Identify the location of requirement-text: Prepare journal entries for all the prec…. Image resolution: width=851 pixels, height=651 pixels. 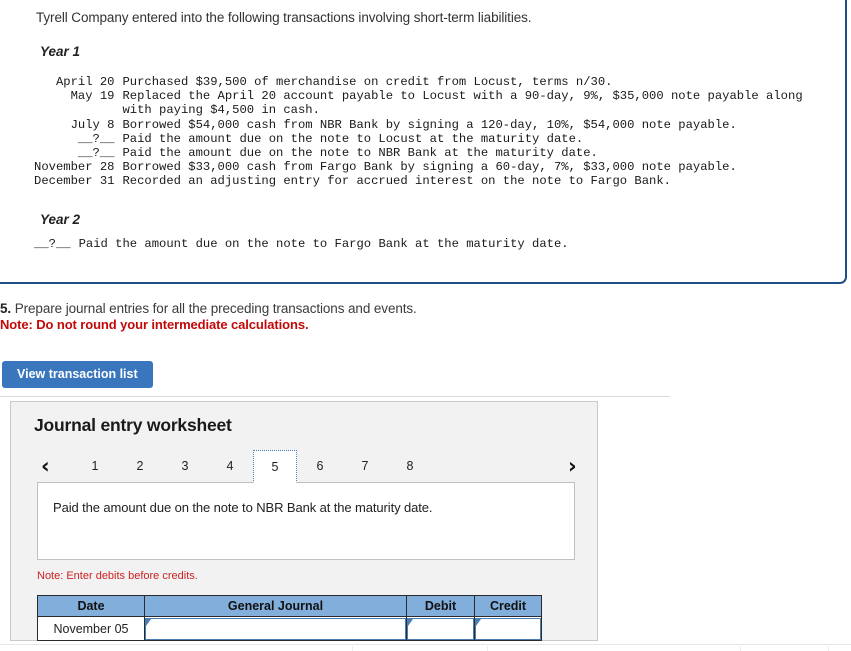
(215, 308).